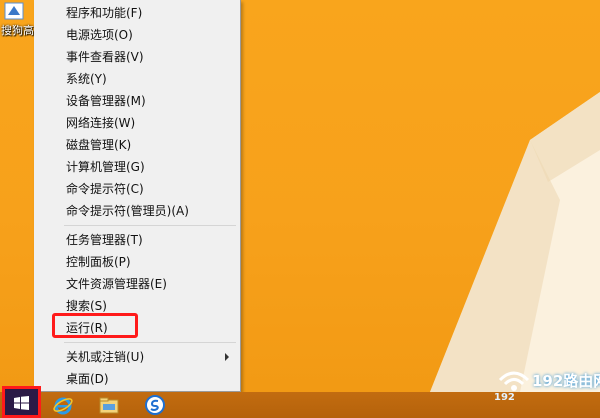 The height and width of the screenshot is (418, 600). I want to click on watermark-brand: 192路由网, so click(566, 381).